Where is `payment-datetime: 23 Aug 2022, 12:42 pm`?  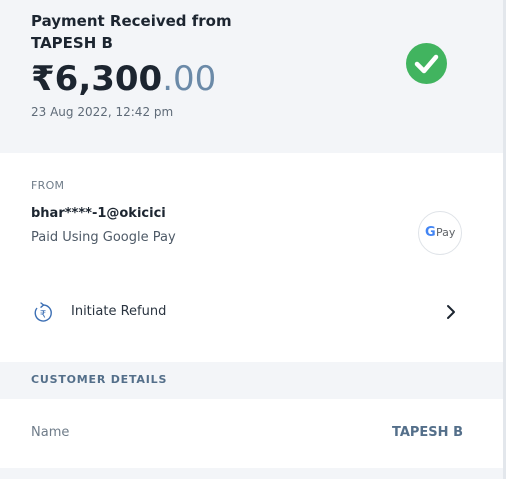
payment-datetime: 23 Aug 2022, 12:42 pm is located at coordinates (102, 112).